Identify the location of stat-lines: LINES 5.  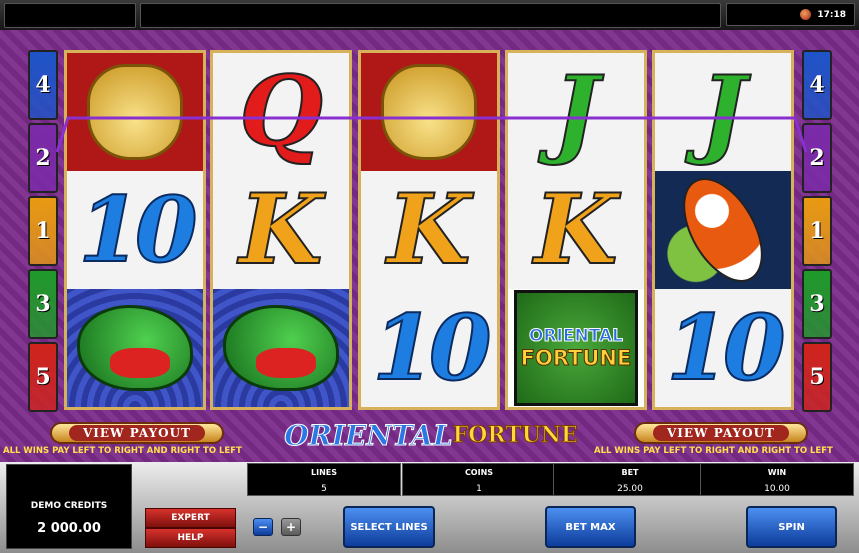
(324, 479).